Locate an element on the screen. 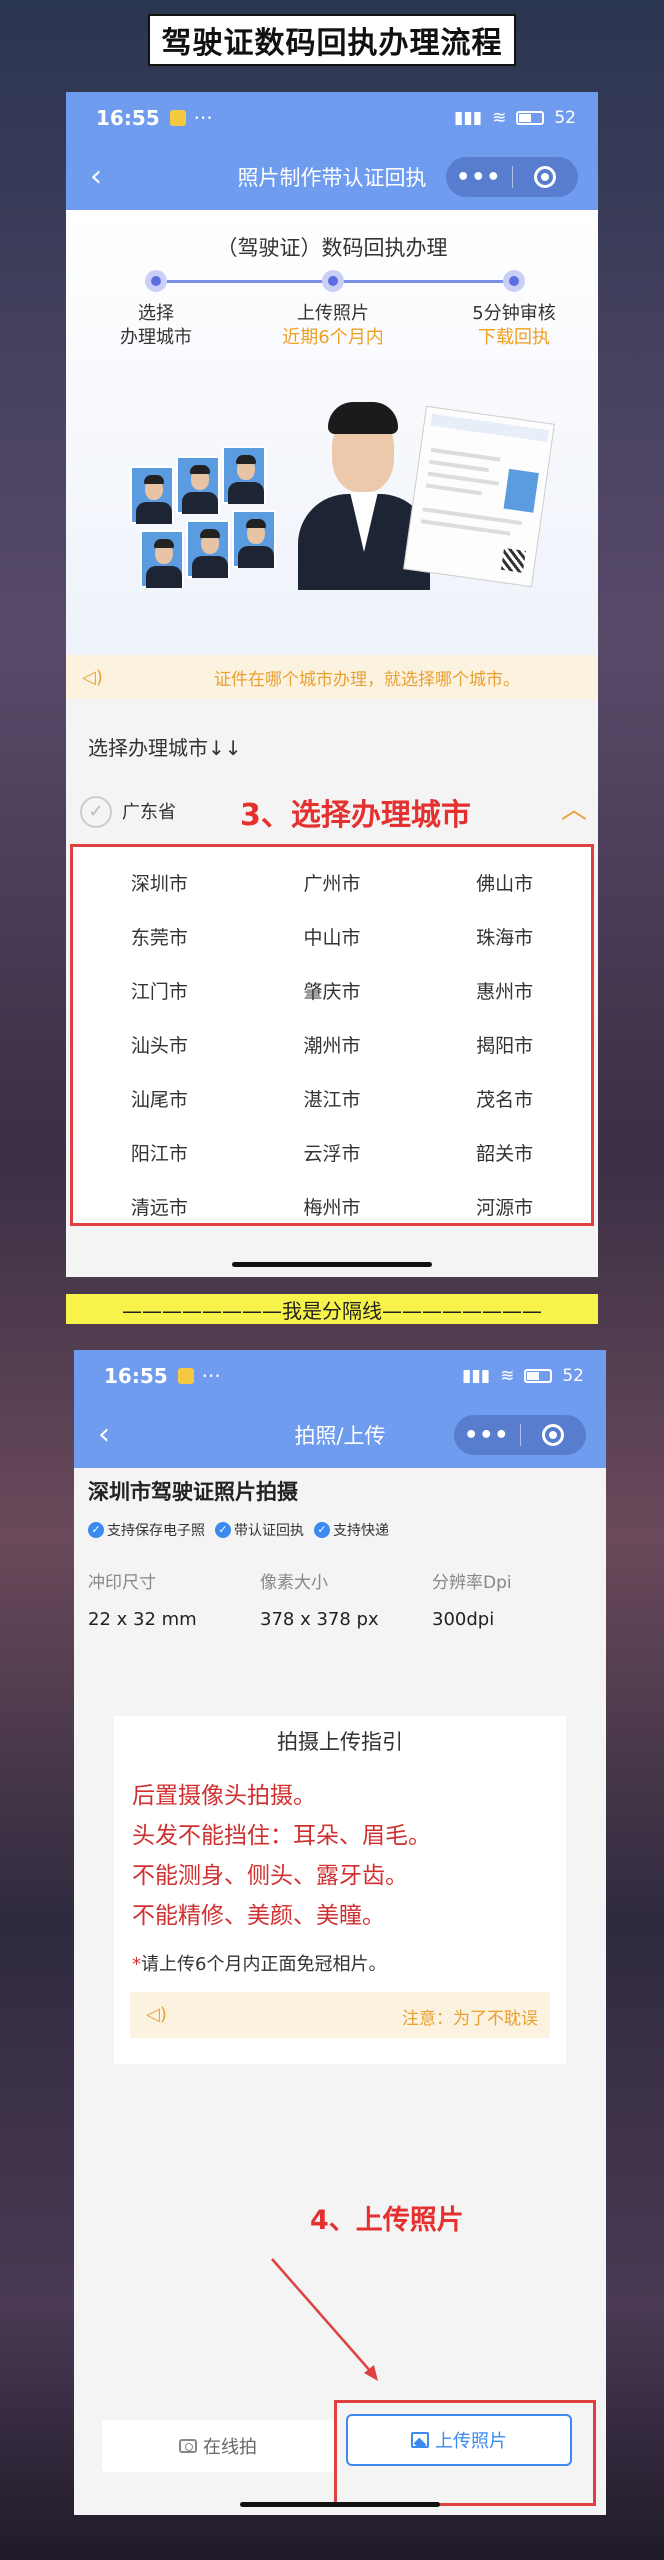  spec-label: 像素大小 is located at coordinates (294, 1583).